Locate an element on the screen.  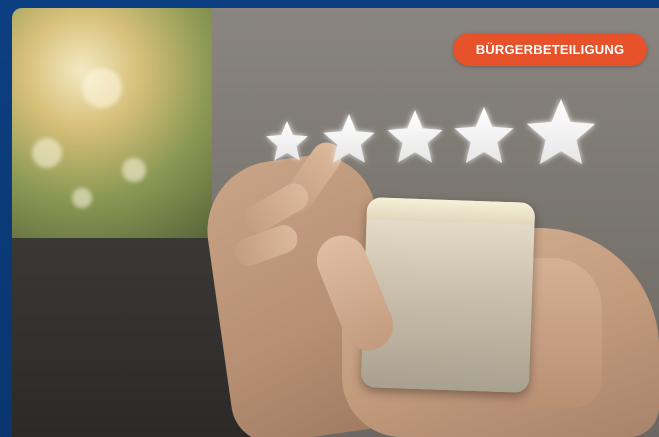
category-badge: BÜRGERBETEILIGUNG is located at coordinates (550, 49).